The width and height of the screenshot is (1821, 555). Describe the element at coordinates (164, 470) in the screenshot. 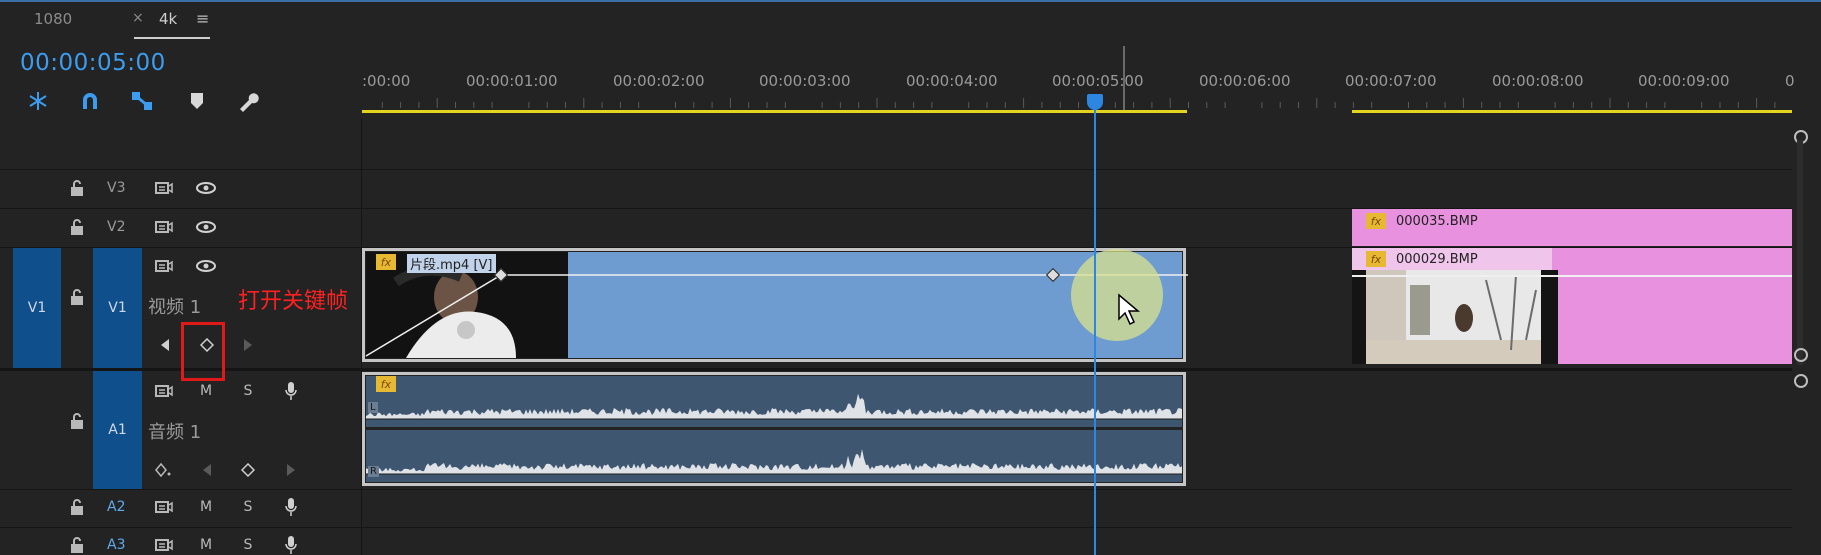

I see `keyframe-property-icon` at that location.